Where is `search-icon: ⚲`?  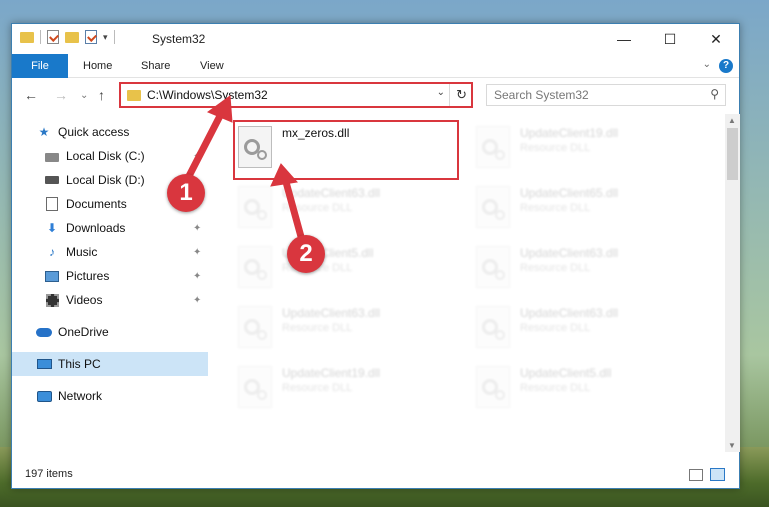
search-icon: ⚲ is located at coordinates (714, 94).